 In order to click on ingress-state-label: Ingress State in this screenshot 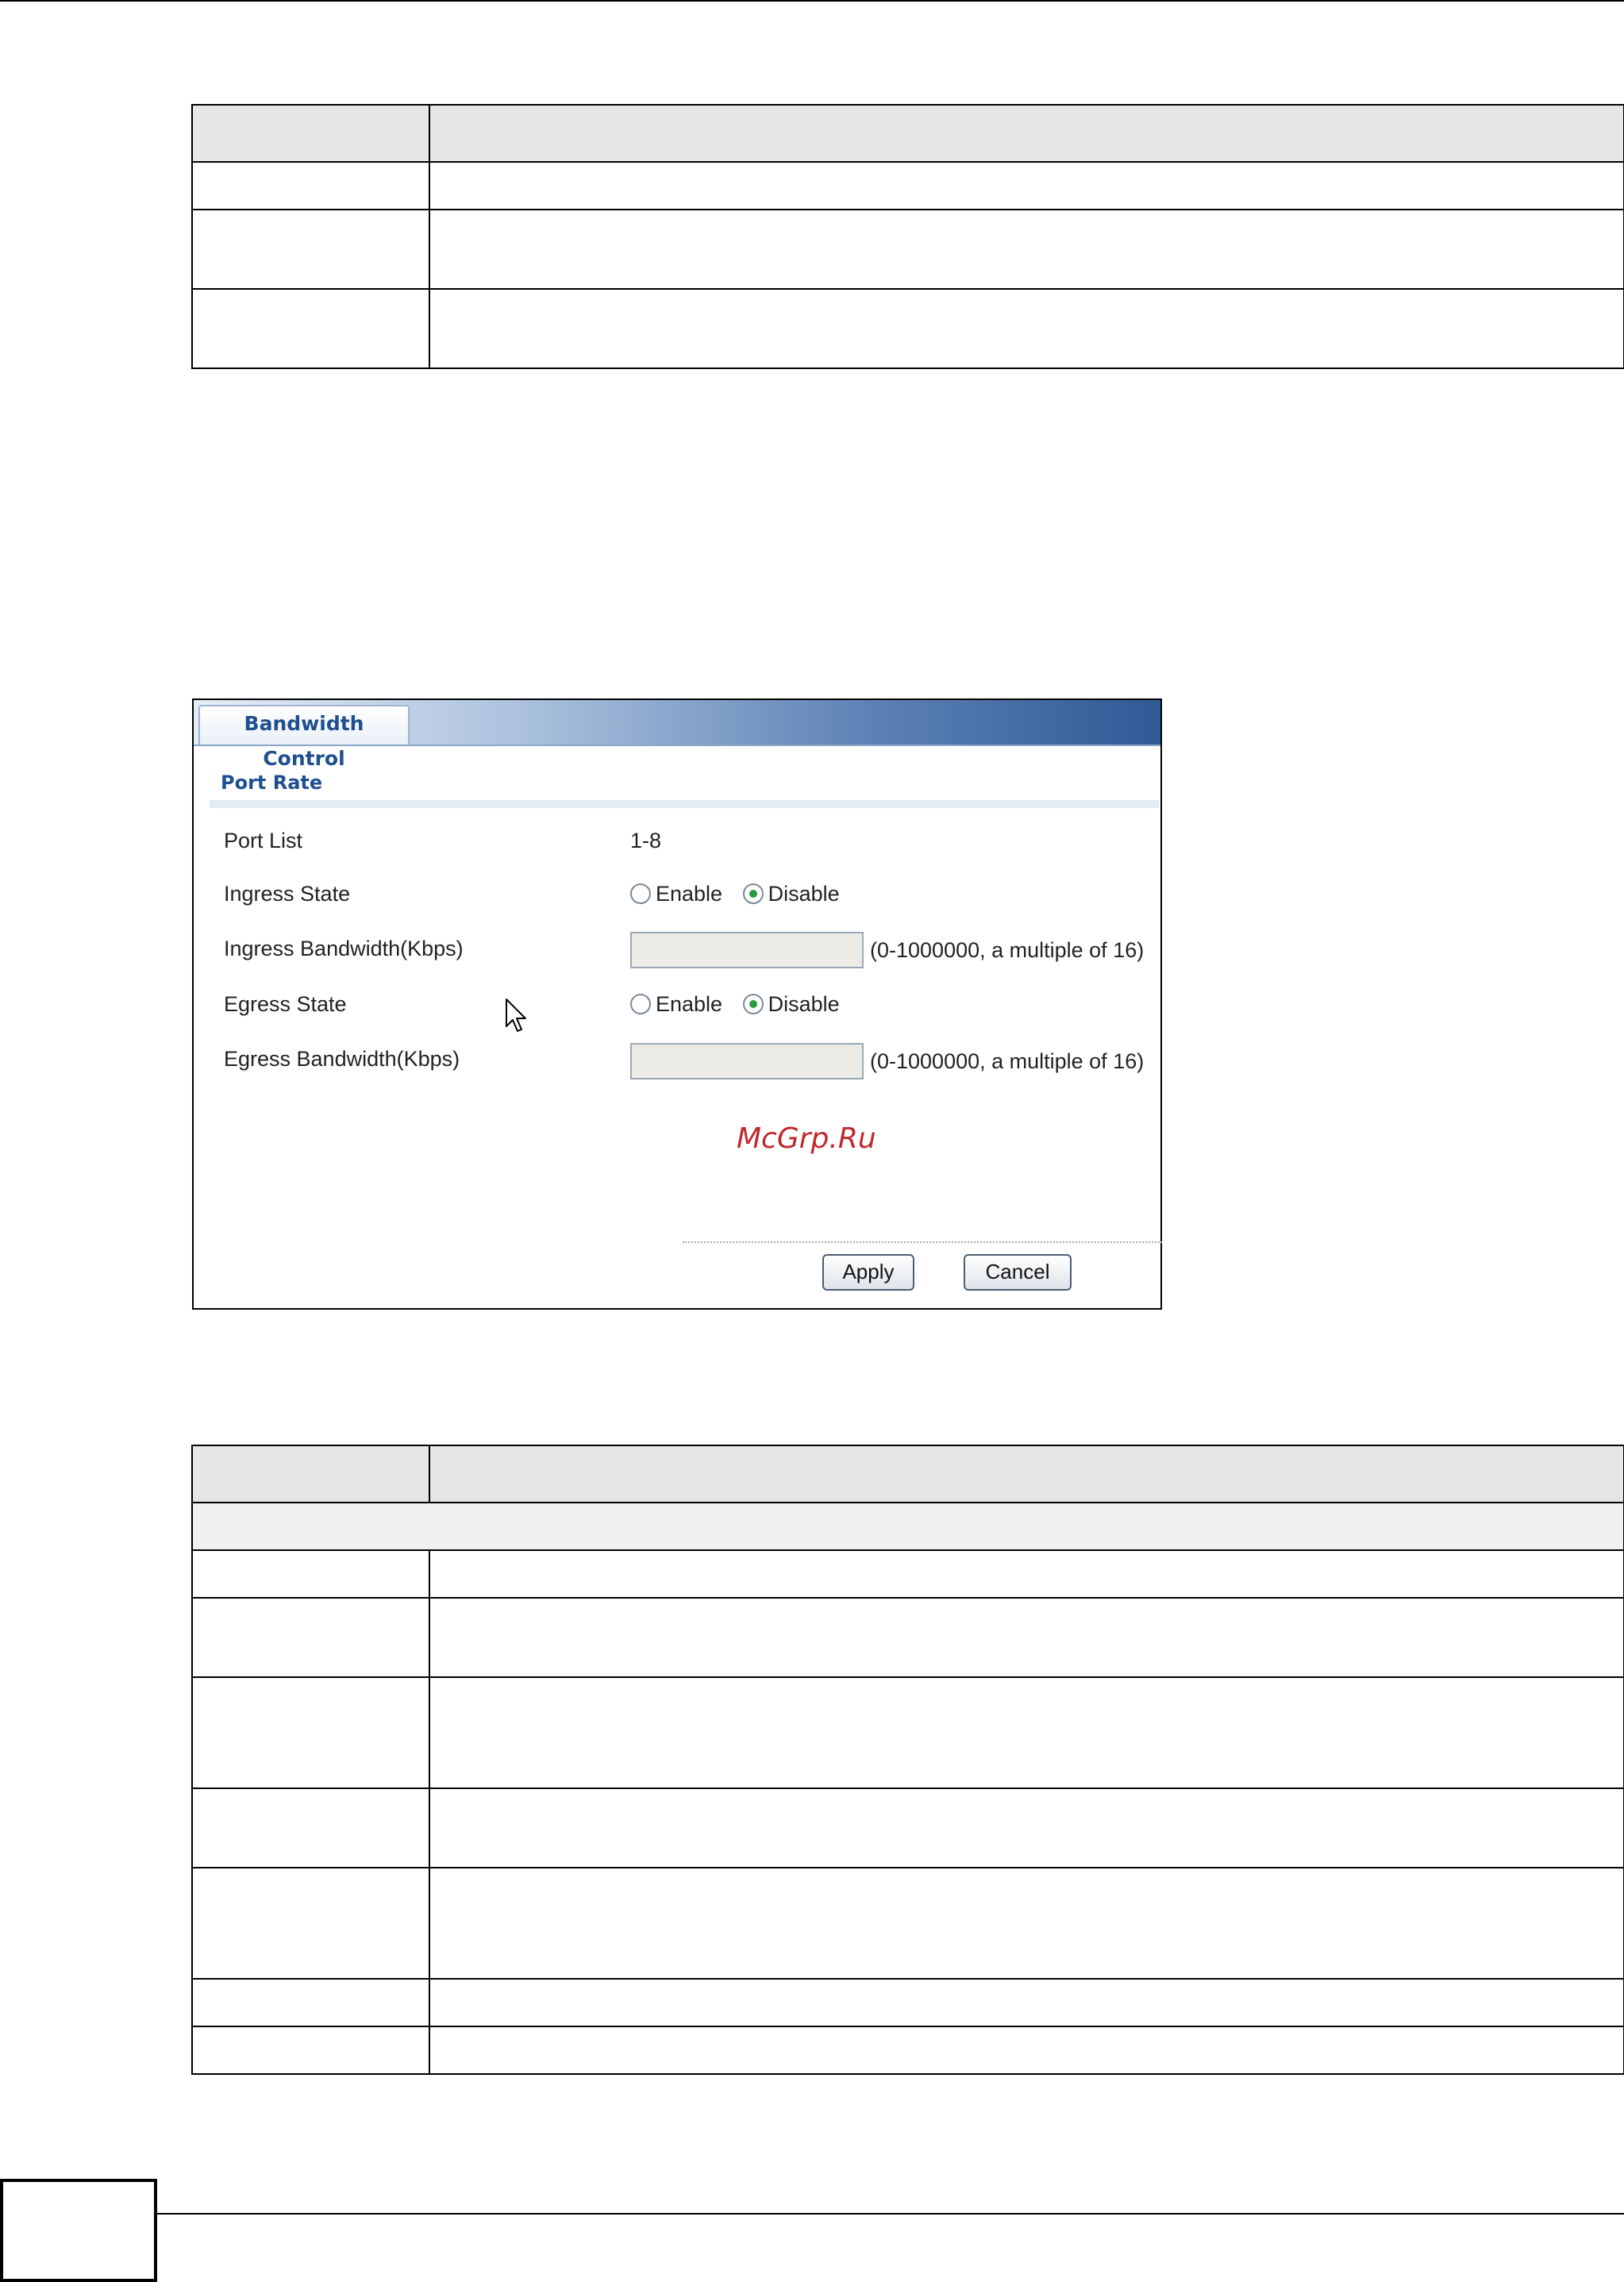, I will do `click(287, 894)`.